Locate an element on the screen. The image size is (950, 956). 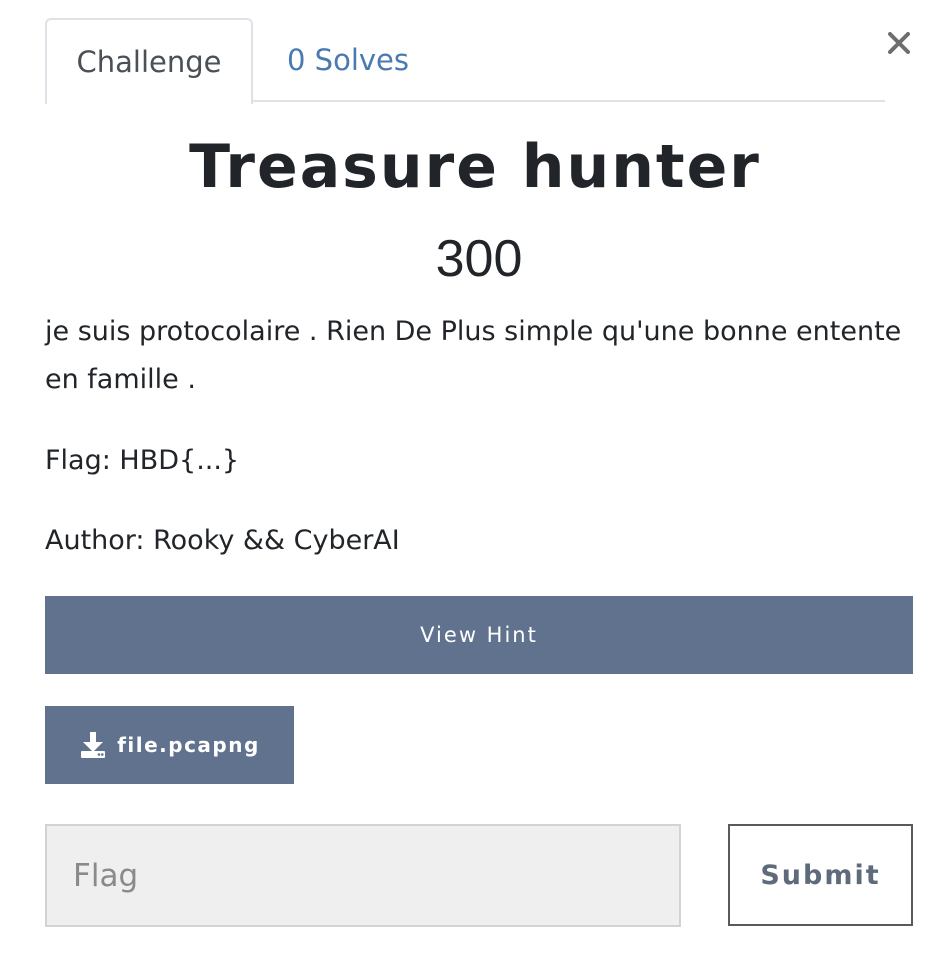
close-icon is located at coordinates (899, 43).